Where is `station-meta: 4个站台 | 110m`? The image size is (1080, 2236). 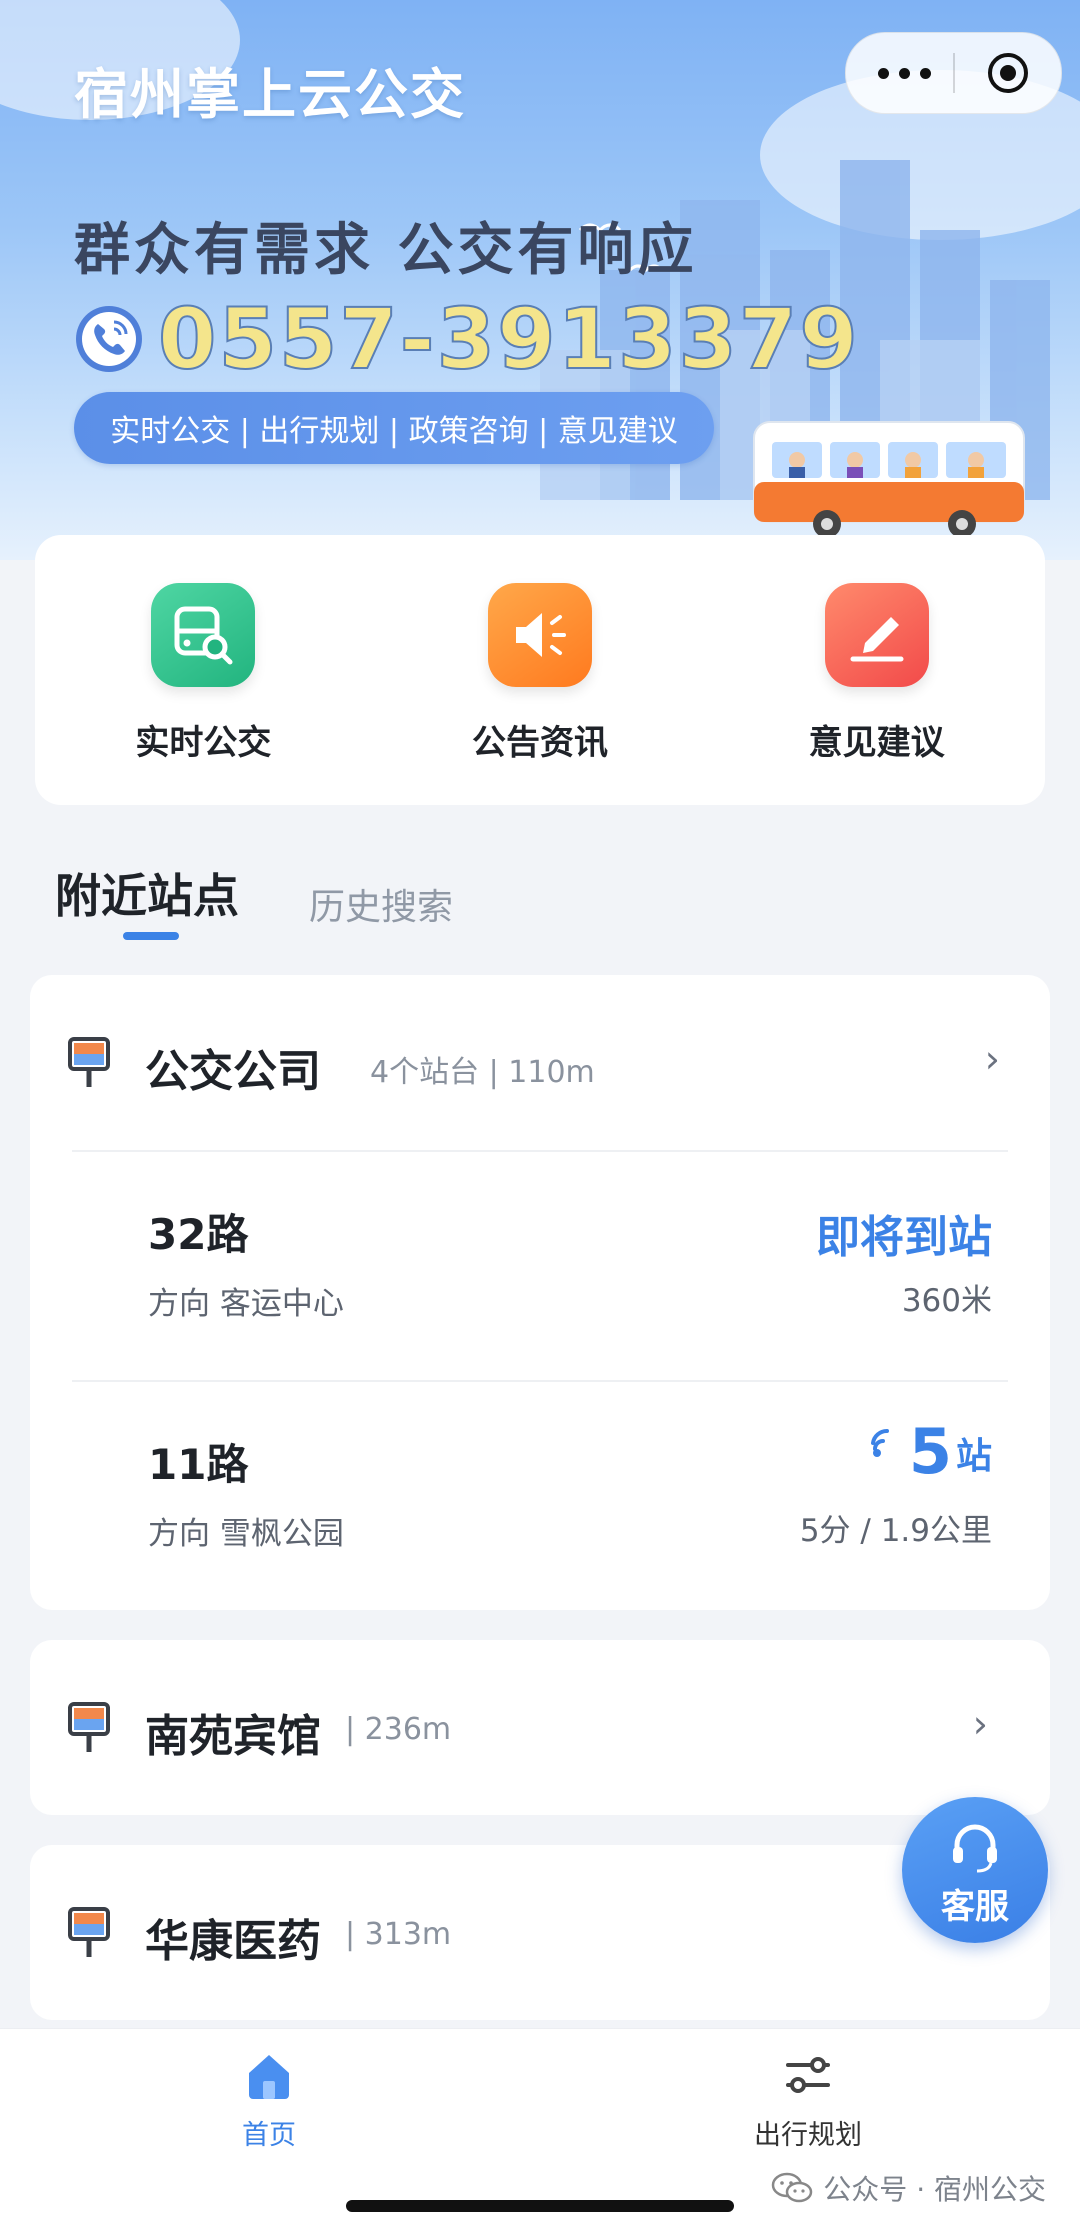
station-meta: 4个站台 | 110m is located at coordinates (482, 1072).